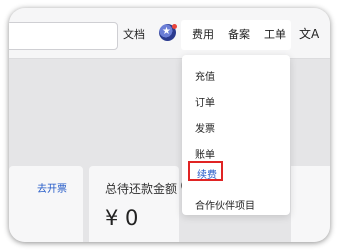 This screenshot has height=251, width=339. I want to click on notification-dot, so click(174, 26).